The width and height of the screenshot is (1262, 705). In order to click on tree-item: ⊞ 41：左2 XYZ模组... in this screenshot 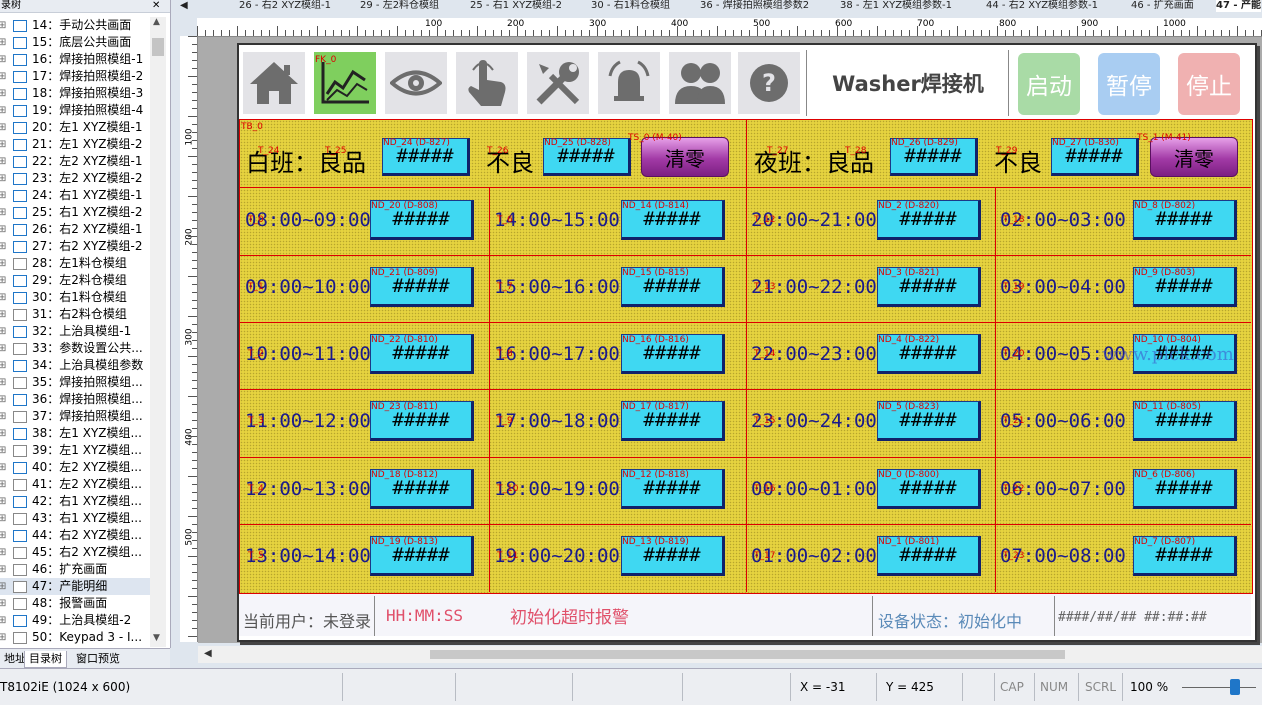, I will do `click(75, 484)`.